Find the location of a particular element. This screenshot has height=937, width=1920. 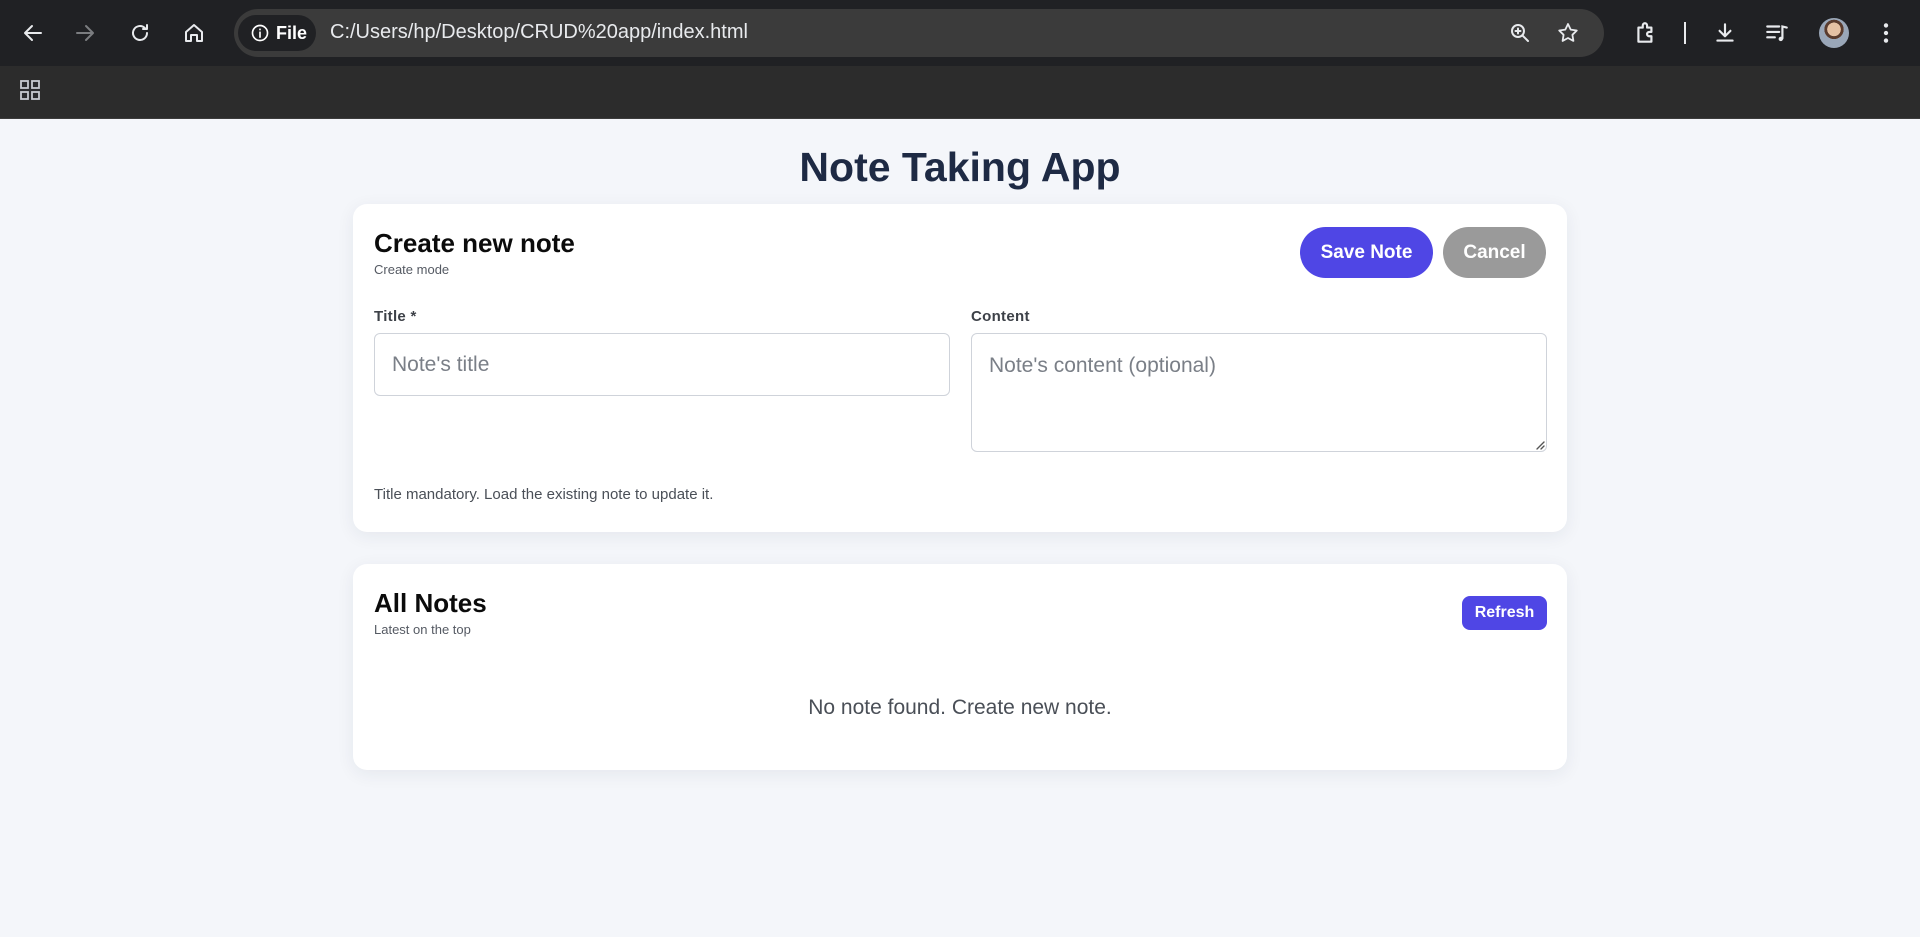

empty-state-message: No note found. Create new note. is located at coordinates (960, 707).